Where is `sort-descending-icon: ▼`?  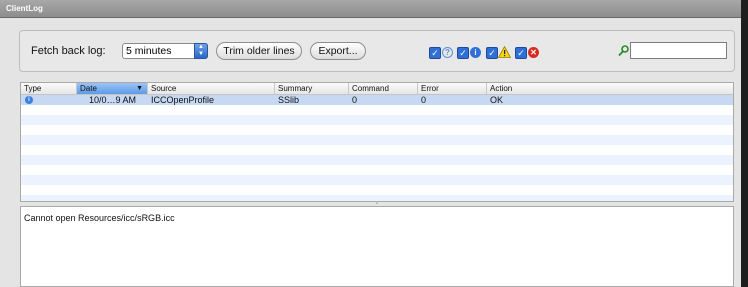
sort-descending-icon: ▼ is located at coordinates (139, 88).